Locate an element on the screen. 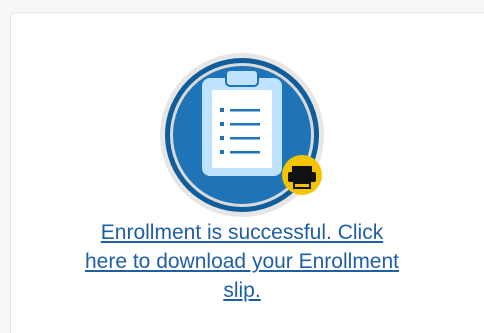 This screenshot has height=333, width=484. printer-icon is located at coordinates (302, 175).